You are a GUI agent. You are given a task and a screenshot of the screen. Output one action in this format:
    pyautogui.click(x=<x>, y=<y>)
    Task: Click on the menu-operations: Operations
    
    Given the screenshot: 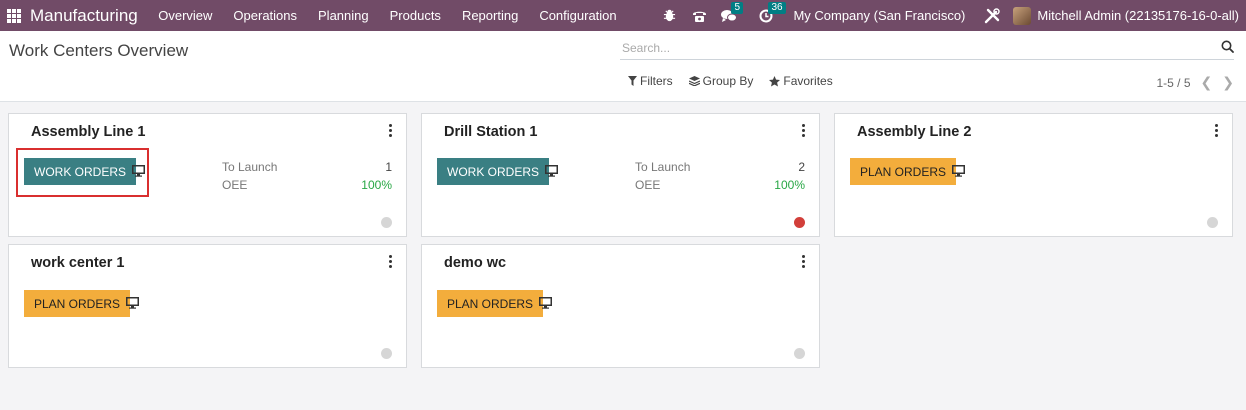 What is the action you would take?
    pyautogui.click(x=265, y=15)
    